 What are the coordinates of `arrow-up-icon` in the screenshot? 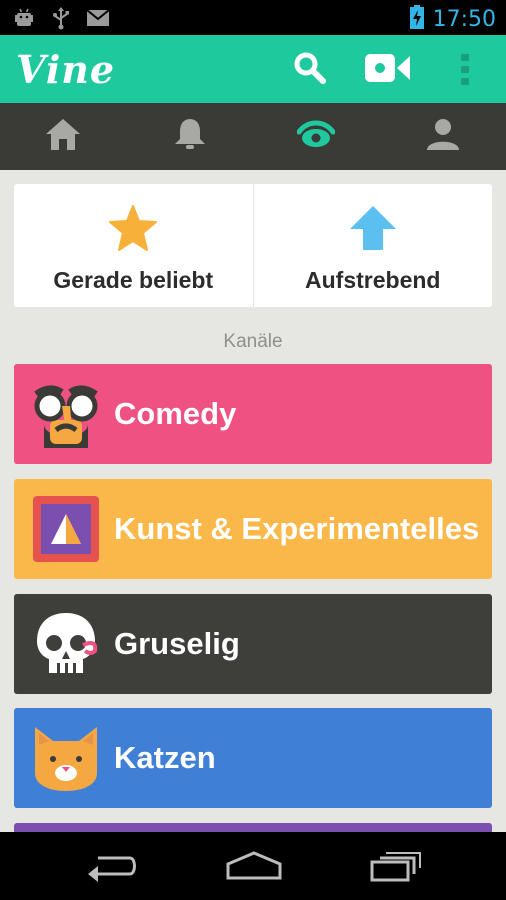 It's located at (373, 230).